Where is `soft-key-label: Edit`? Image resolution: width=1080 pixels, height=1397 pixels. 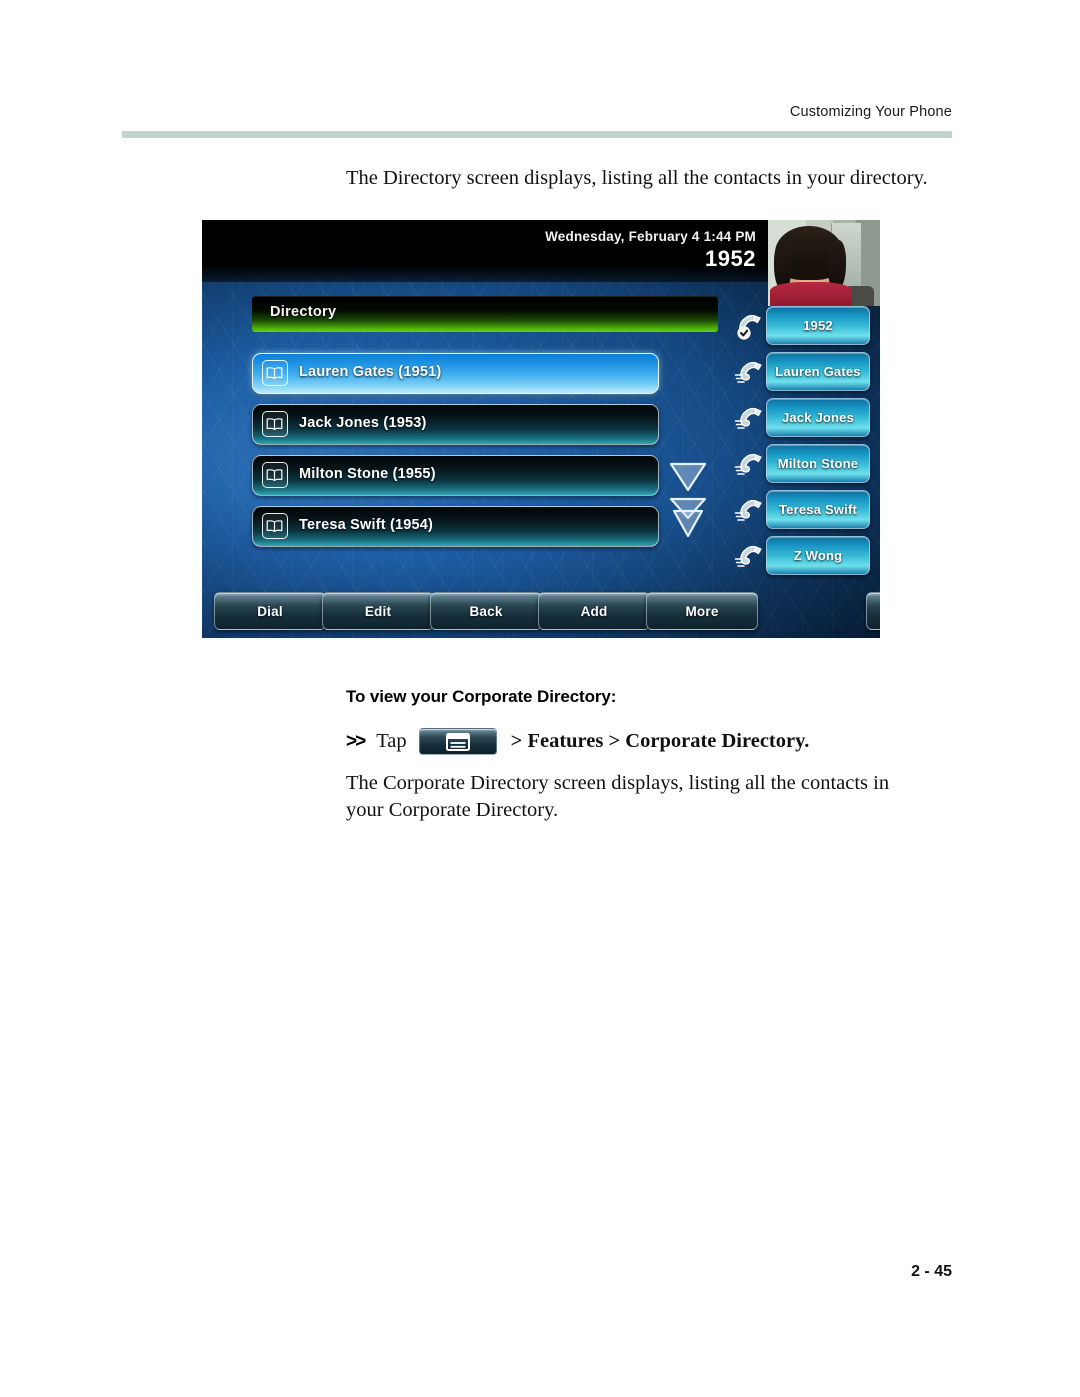
soft-key-label: Edit is located at coordinates (378, 611).